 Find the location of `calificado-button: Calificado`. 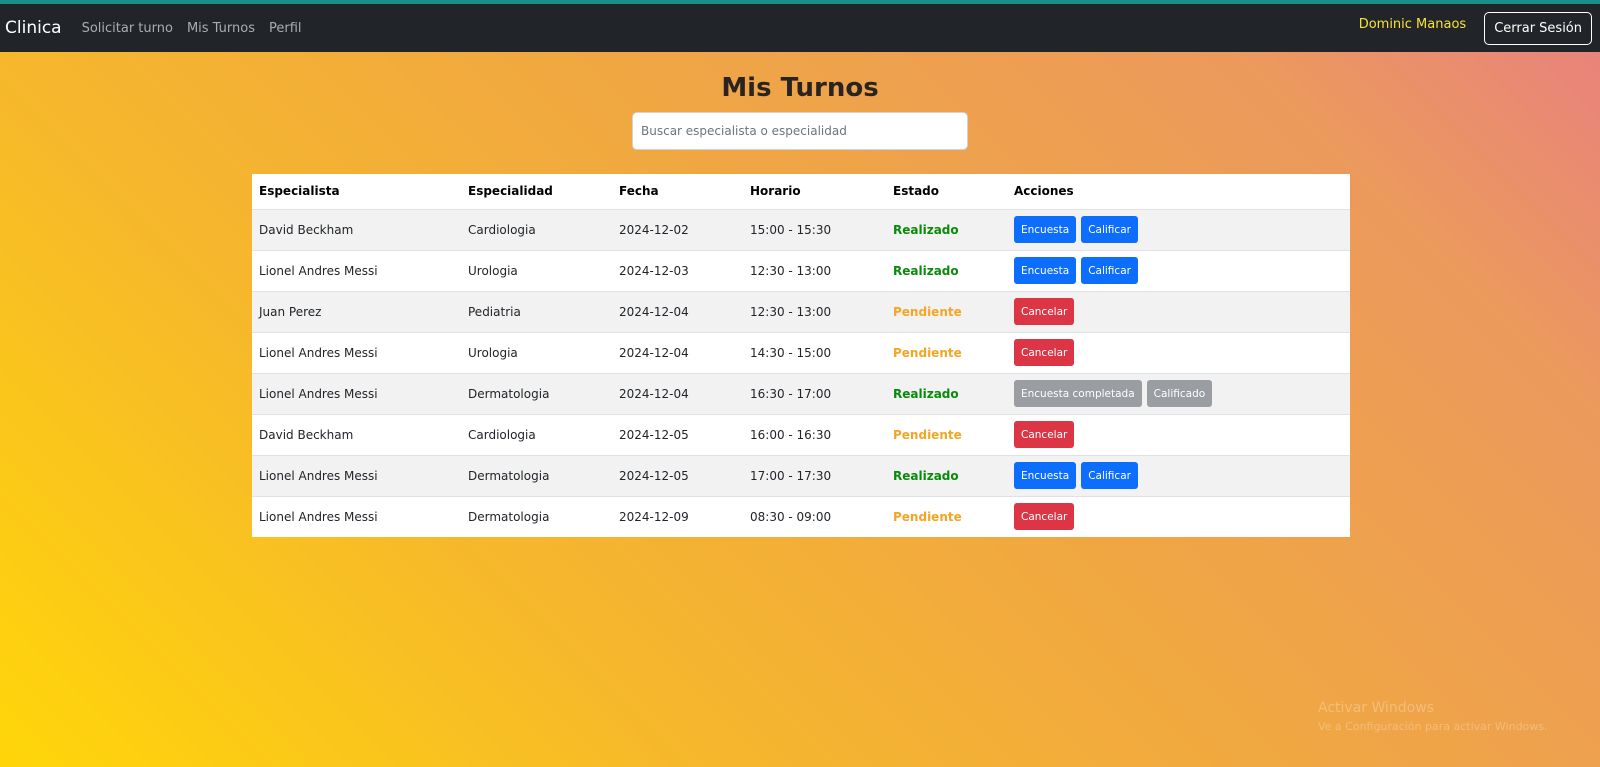

calificado-button: Calificado is located at coordinates (1179, 393).